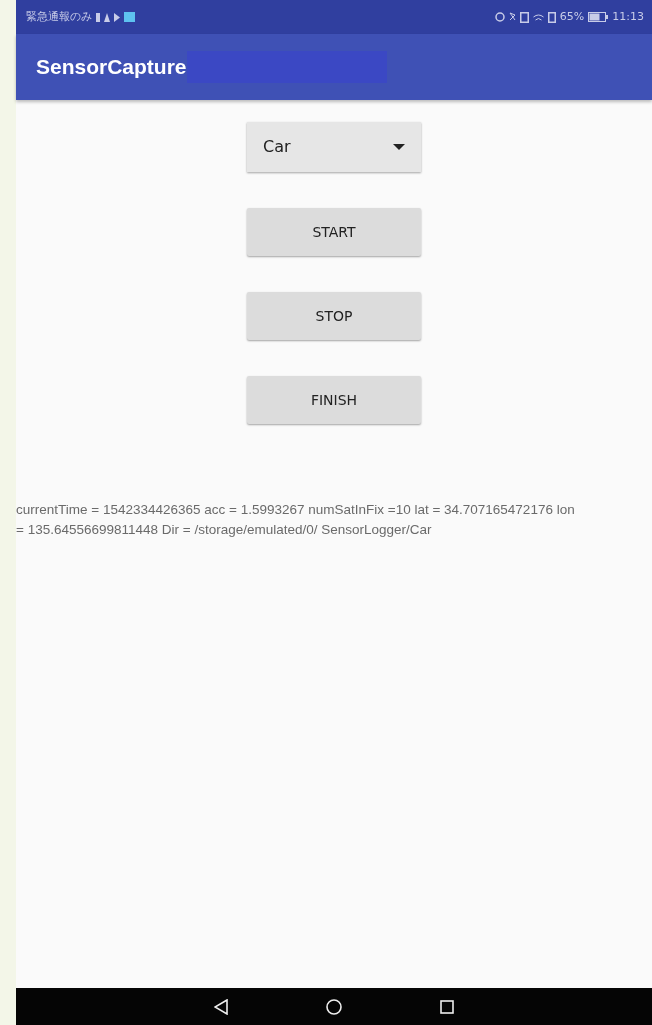 The height and width of the screenshot is (1025, 652). I want to click on home-icon, so click(334, 1006).